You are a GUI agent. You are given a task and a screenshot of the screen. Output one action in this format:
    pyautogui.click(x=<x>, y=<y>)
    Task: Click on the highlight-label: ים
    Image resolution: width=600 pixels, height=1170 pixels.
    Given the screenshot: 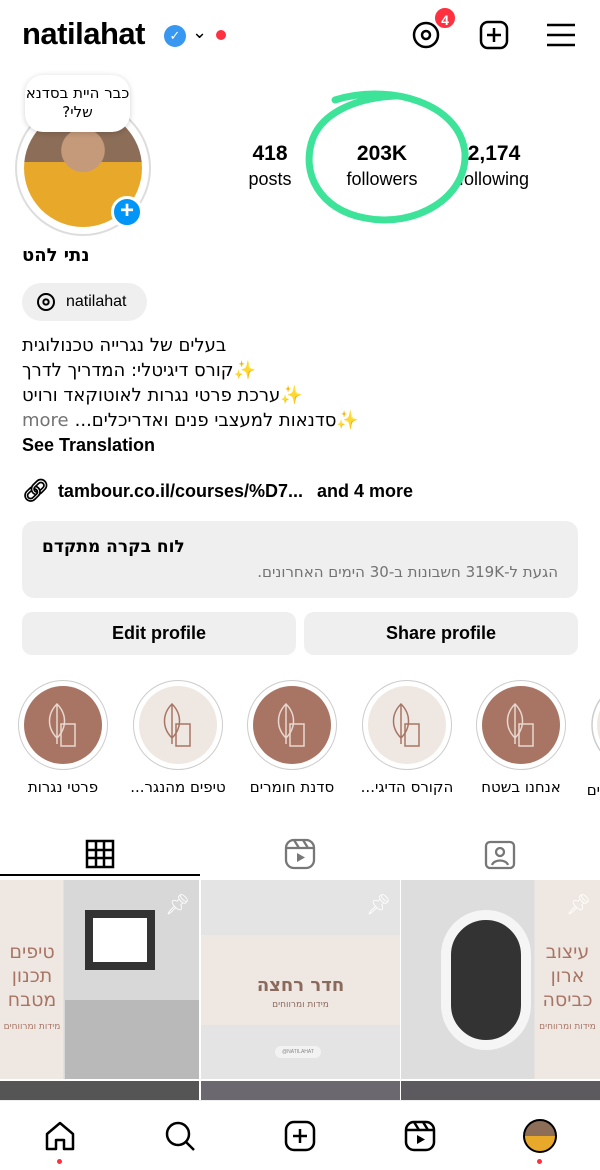 What is the action you would take?
    pyautogui.click(x=593, y=790)
    